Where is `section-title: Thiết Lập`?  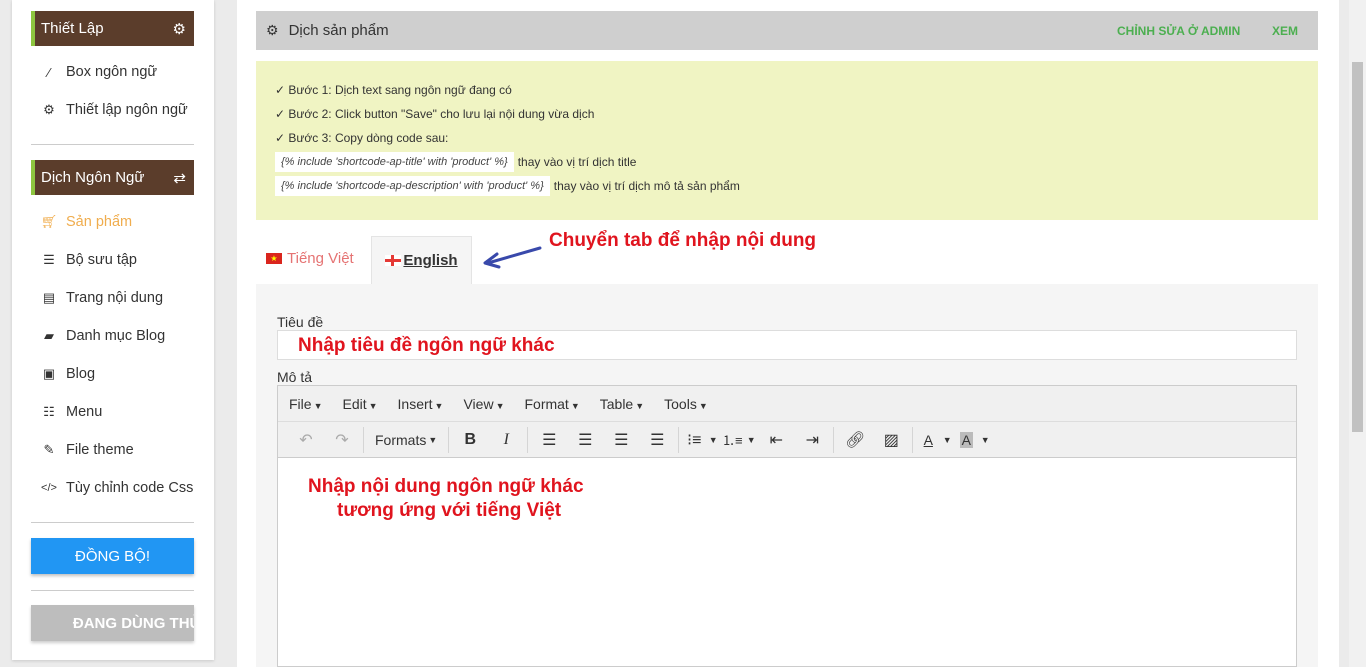 section-title: Thiết Lập is located at coordinates (72, 28).